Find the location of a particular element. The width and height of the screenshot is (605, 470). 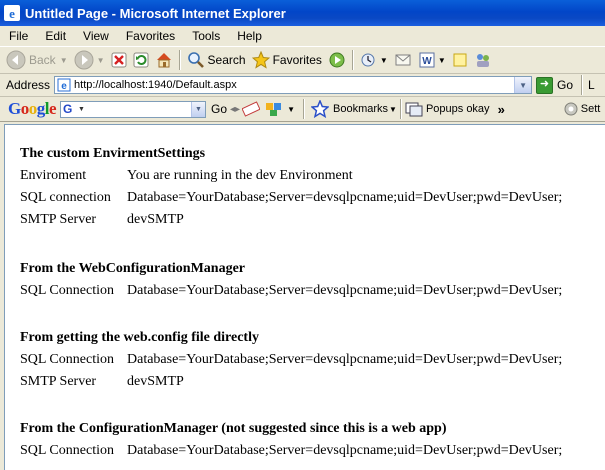

back-button: Back ▼ is located at coordinates (37, 60).